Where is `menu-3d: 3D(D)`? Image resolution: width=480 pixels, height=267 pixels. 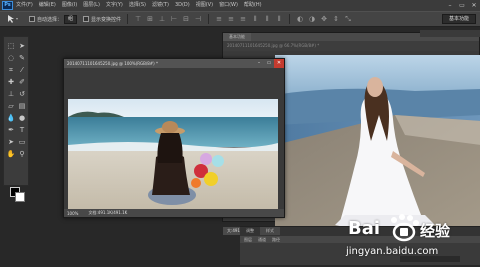
menu-3d: 3D(D) is located at coordinates (182, 5).